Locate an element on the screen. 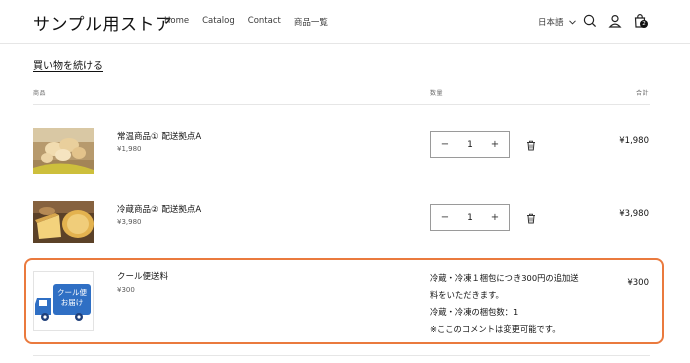  language-label: 日本語 is located at coordinates (551, 23).